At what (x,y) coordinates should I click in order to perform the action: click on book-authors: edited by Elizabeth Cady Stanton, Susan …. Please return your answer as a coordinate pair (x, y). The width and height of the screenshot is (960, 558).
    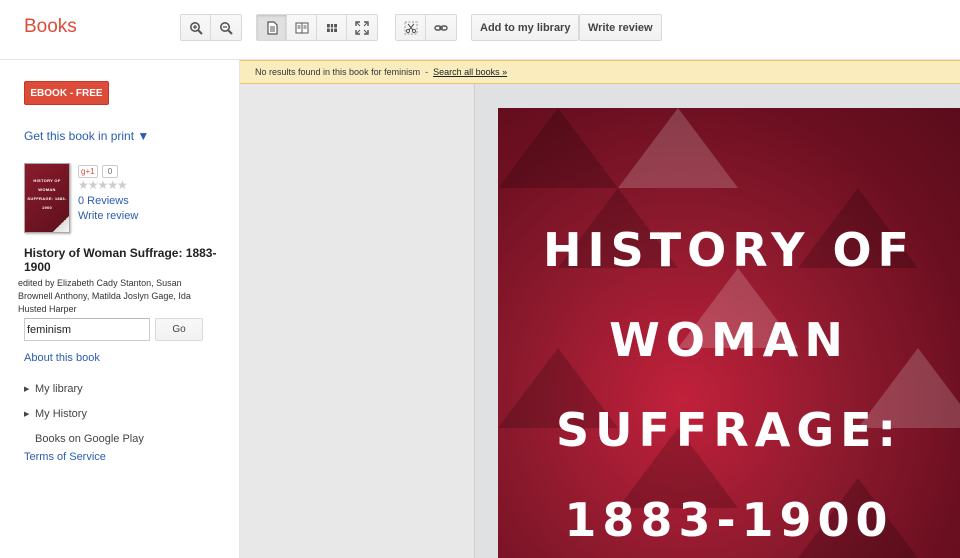
    Looking at the image, I should click on (104, 296).